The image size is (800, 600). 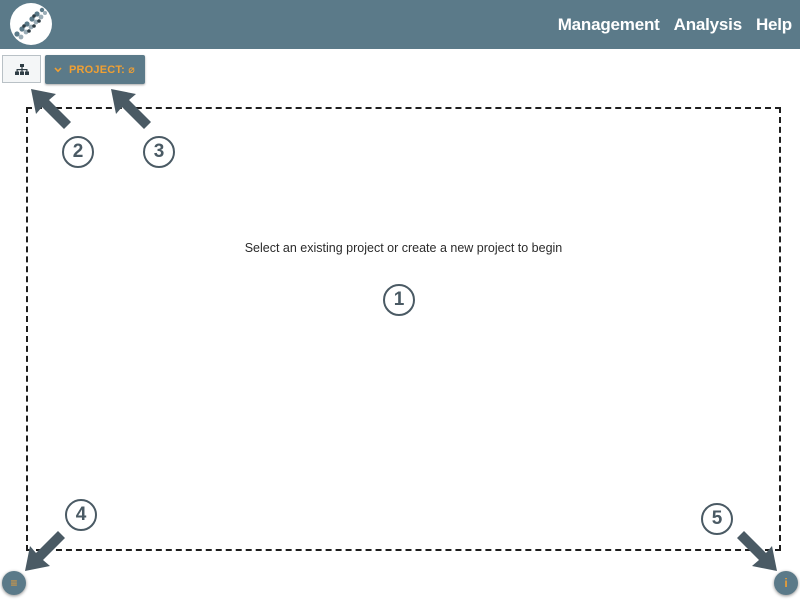 What do you see at coordinates (58, 69) in the screenshot?
I see `chevron-down-icon` at bounding box center [58, 69].